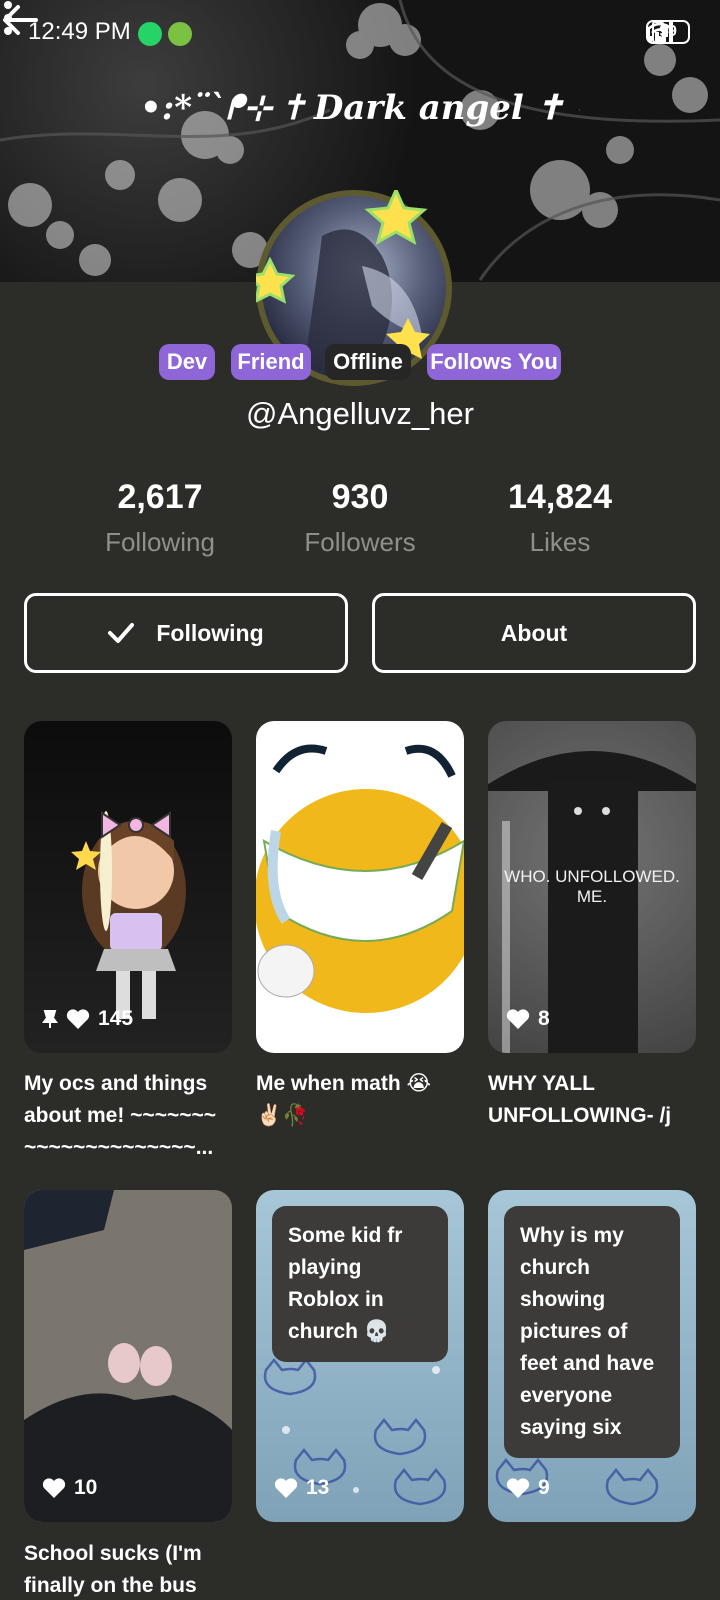  Describe the element at coordinates (363, 1100) in the screenshot. I see `post-caption: Me when math 😭 ✌🏻🥀` at that location.